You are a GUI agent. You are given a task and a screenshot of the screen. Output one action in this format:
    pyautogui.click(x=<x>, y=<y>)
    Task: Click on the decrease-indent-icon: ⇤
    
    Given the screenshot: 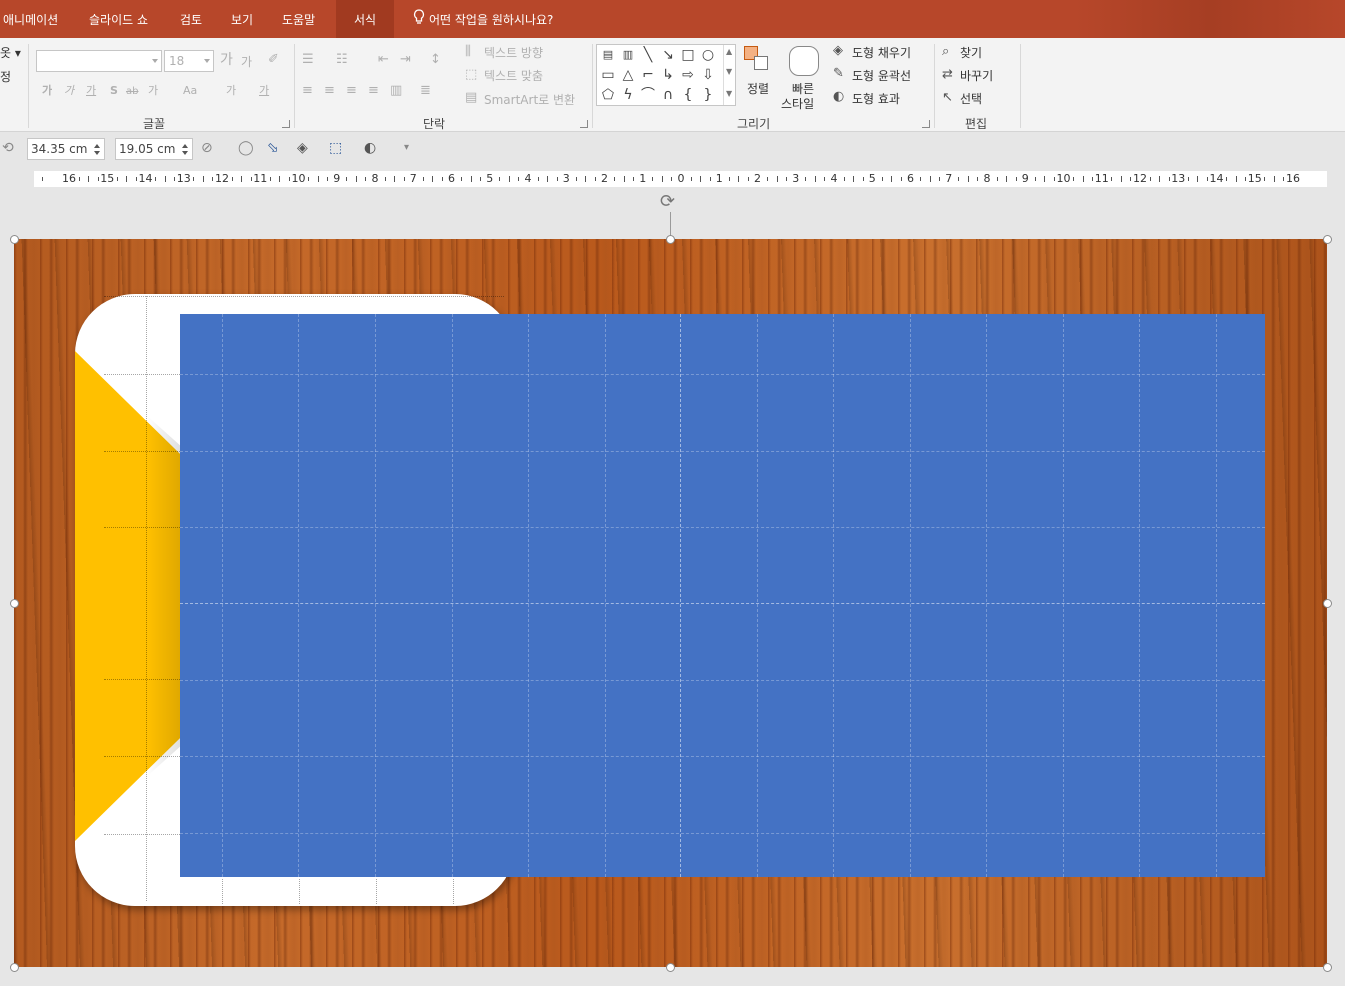 What is the action you would take?
    pyautogui.click(x=383, y=60)
    